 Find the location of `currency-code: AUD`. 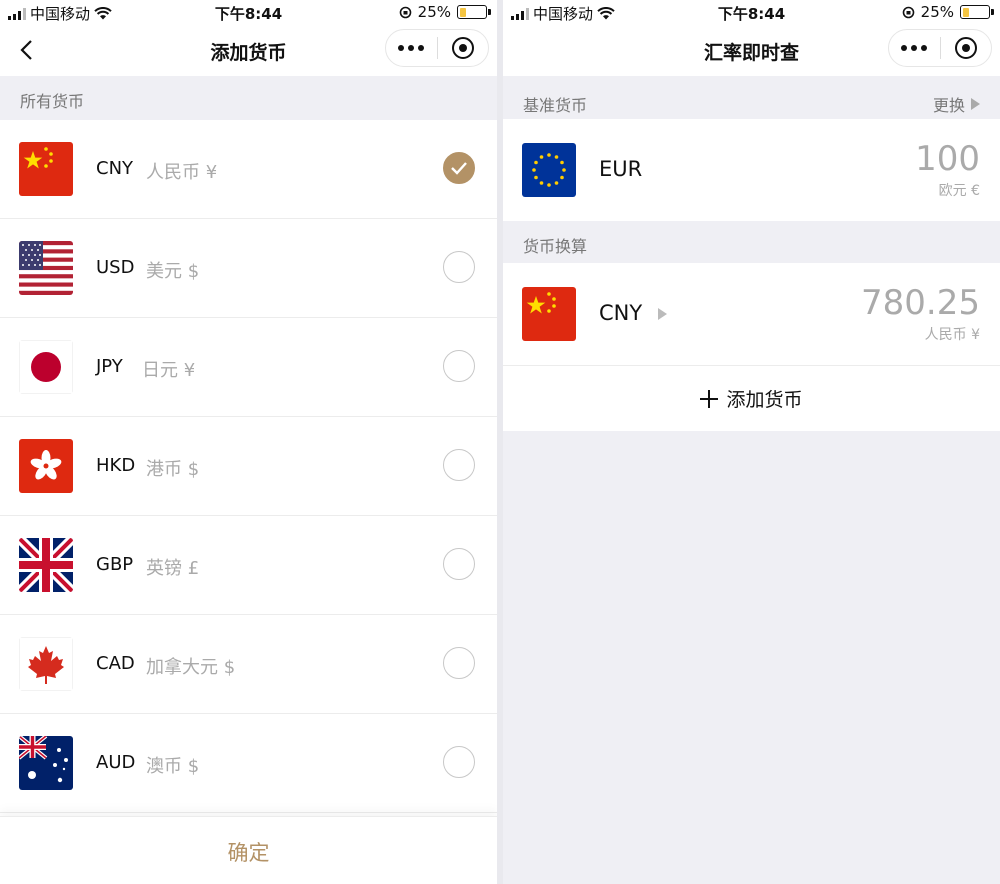

currency-code: AUD is located at coordinates (116, 762).